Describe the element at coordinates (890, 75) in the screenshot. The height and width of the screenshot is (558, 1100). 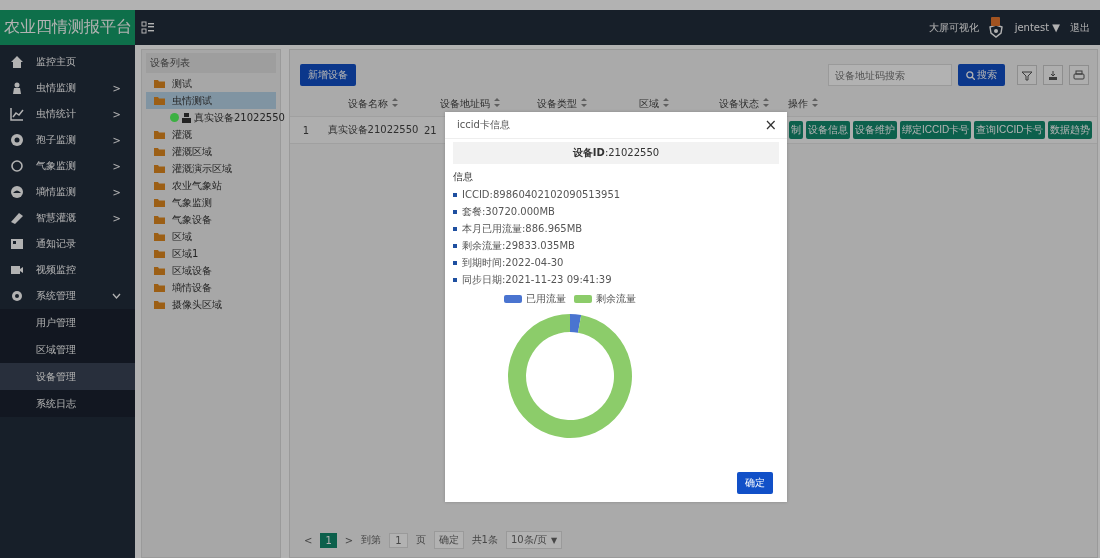
I see `search-field: 设备地址码搜索` at that location.